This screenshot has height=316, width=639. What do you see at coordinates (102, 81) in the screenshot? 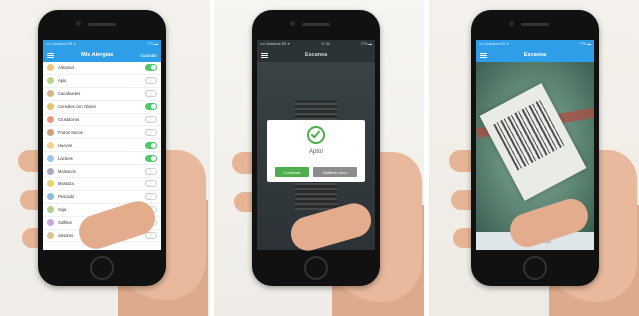
I see `list-item: Apio` at bounding box center [102, 81].